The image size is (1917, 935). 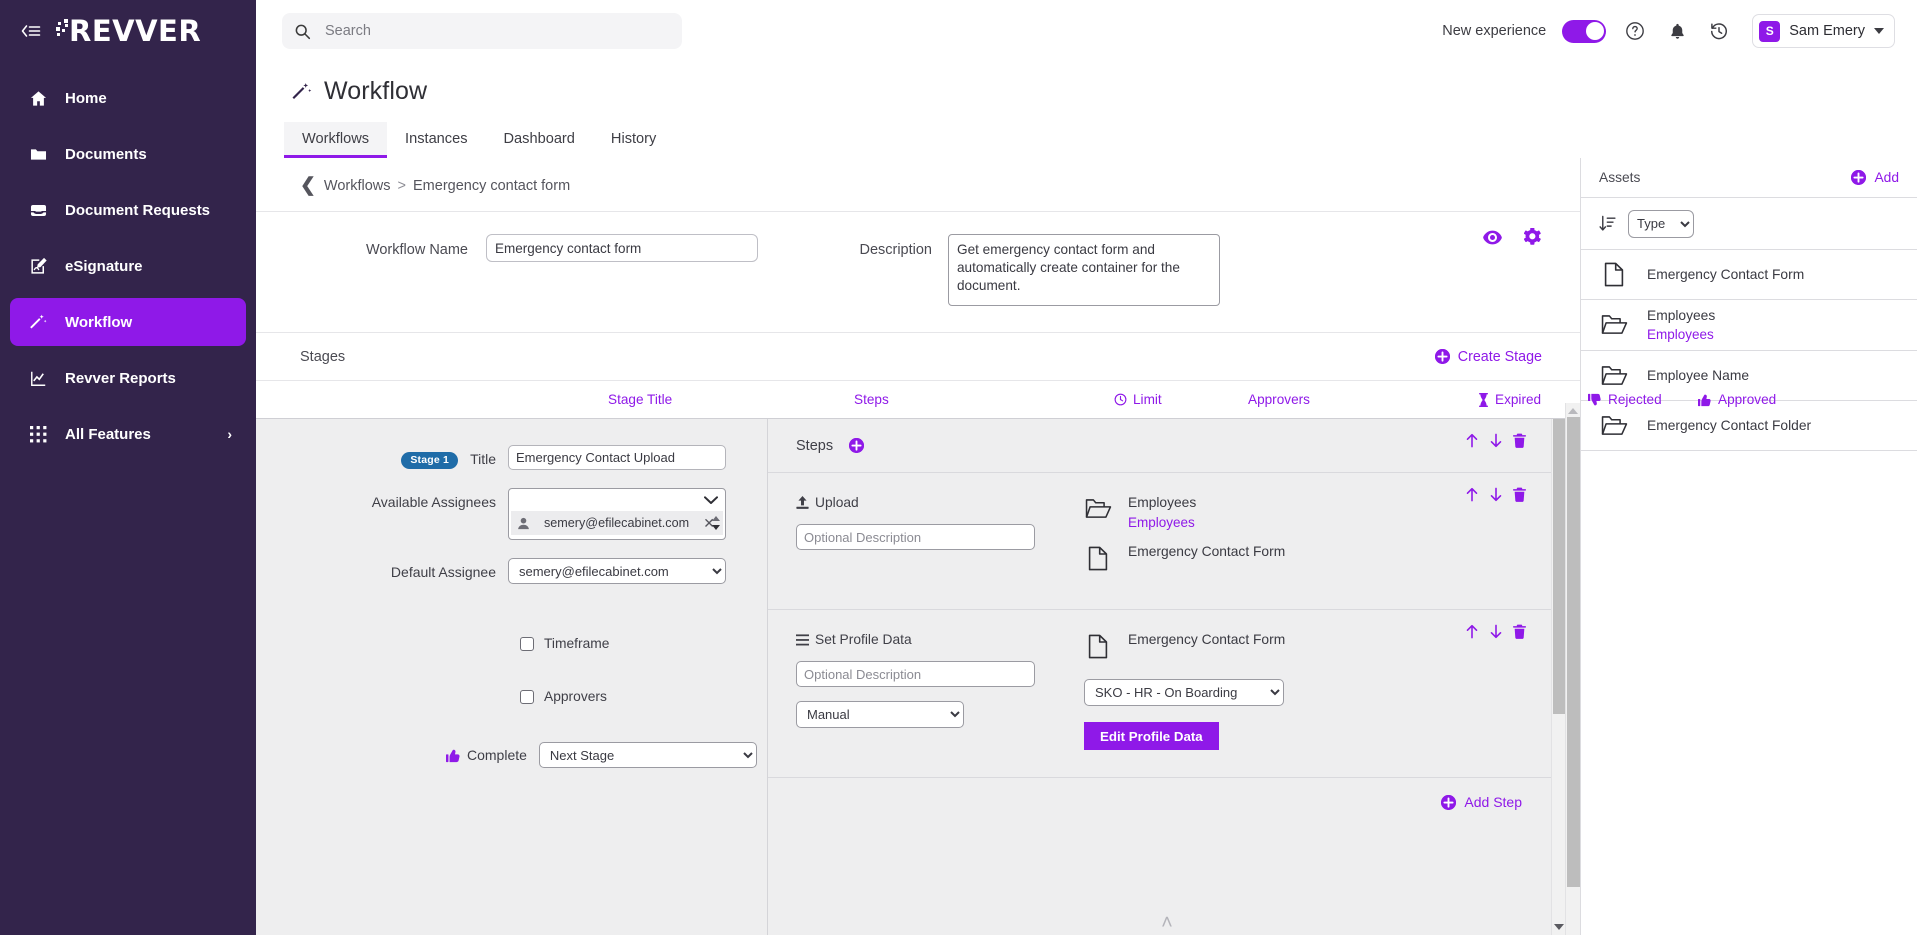 What do you see at coordinates (815, 445) in the screenshot?
I see `steps-heading: Steps` at bounding box center [815, 445].